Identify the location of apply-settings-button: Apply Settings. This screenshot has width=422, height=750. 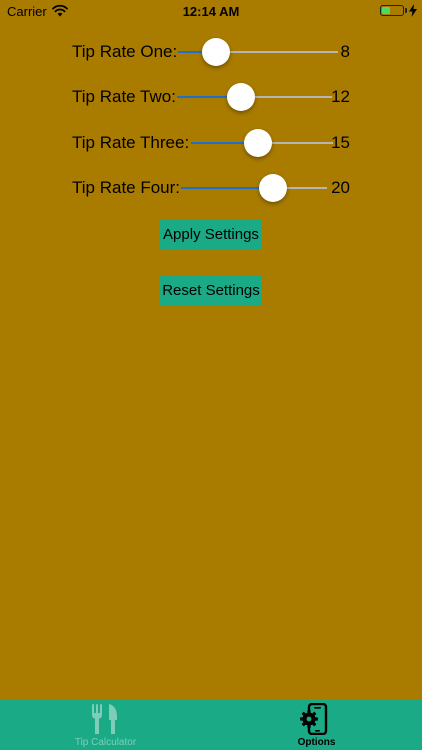
(211, 234).